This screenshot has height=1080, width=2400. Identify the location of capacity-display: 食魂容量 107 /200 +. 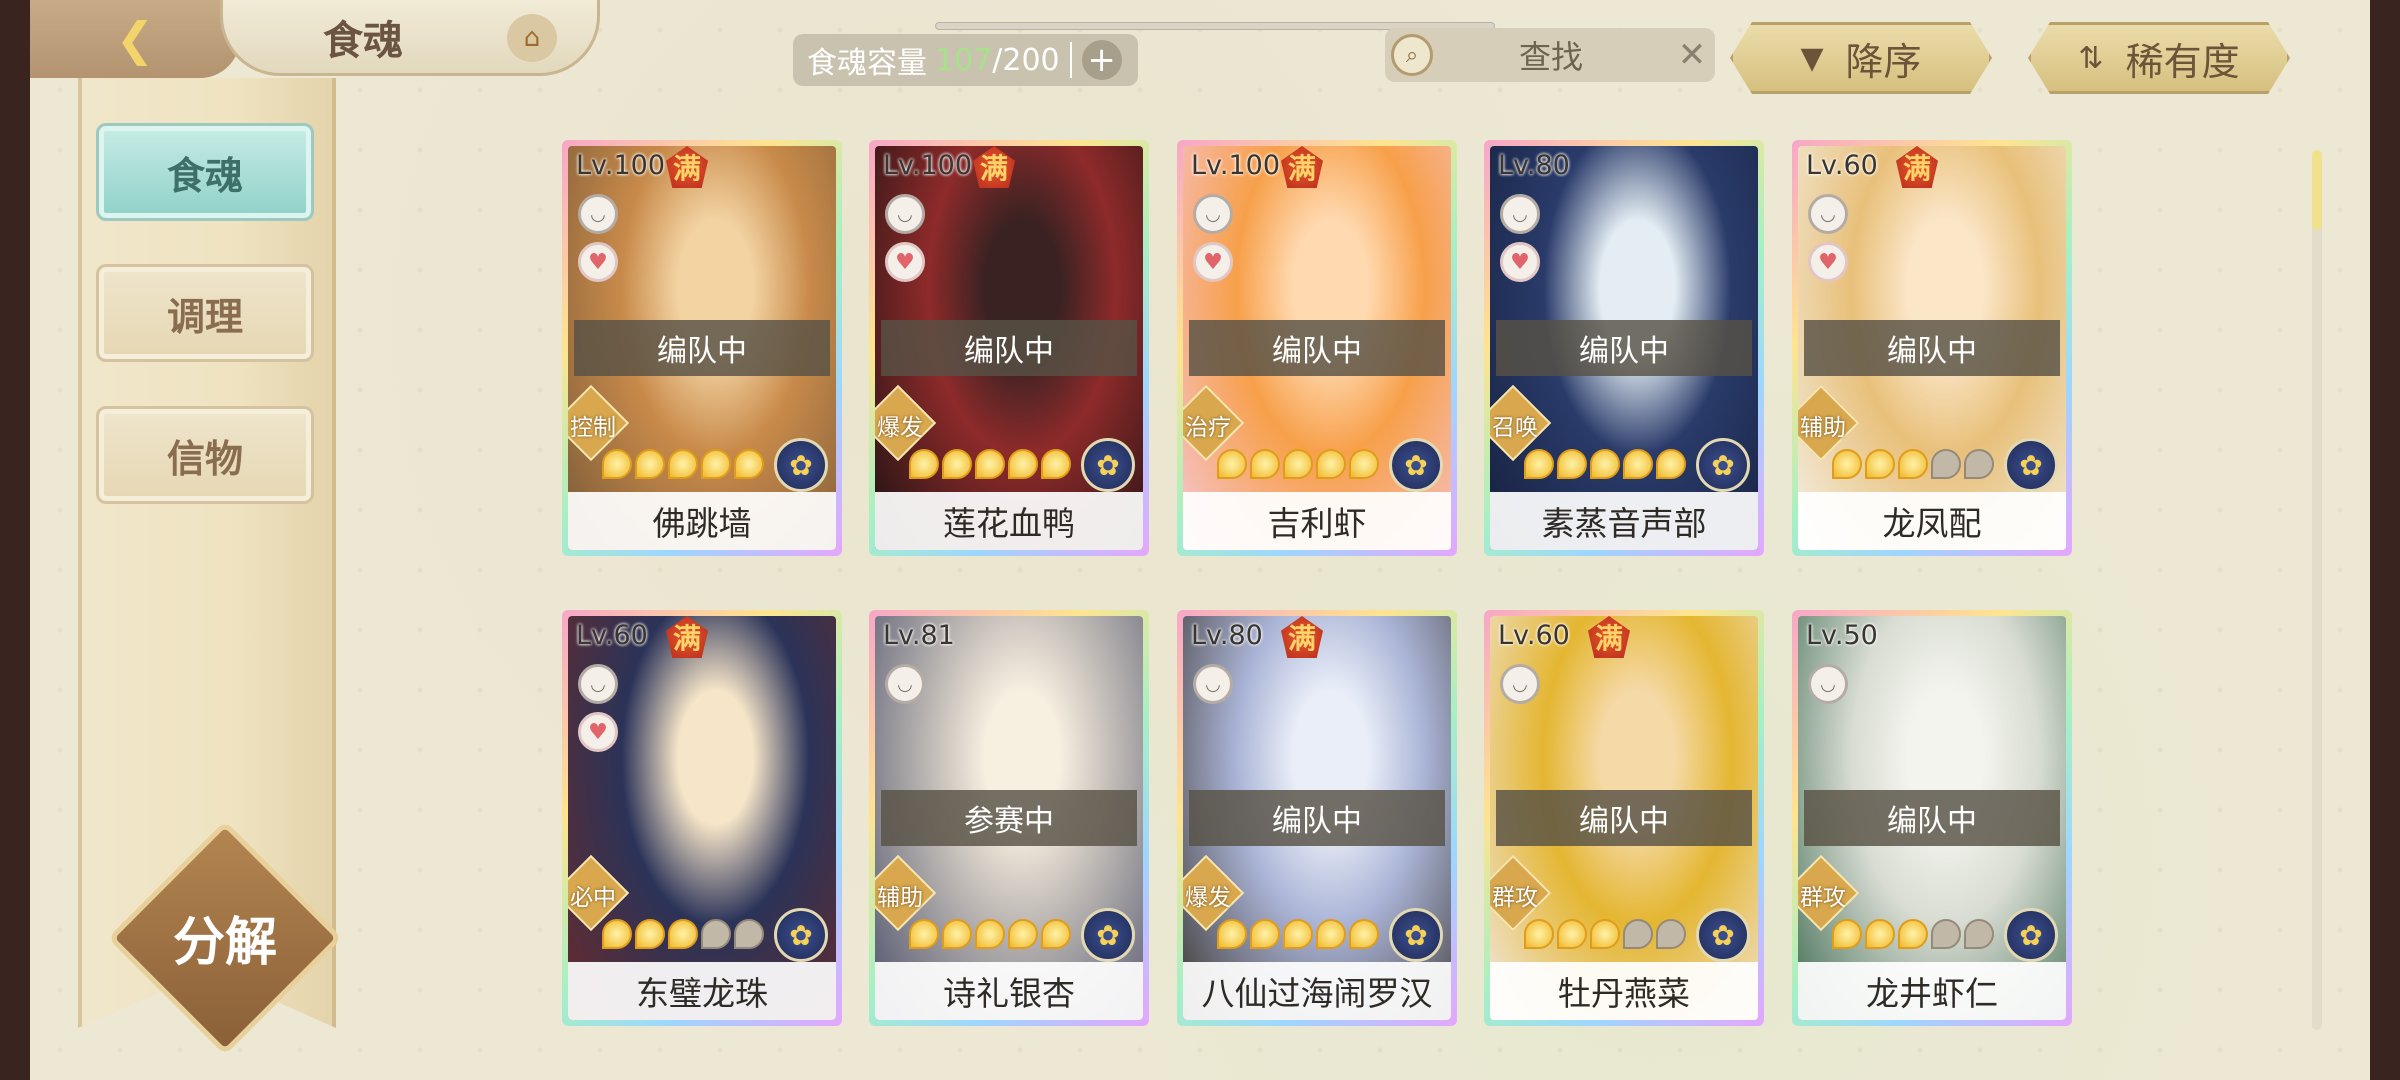
(965, 60).